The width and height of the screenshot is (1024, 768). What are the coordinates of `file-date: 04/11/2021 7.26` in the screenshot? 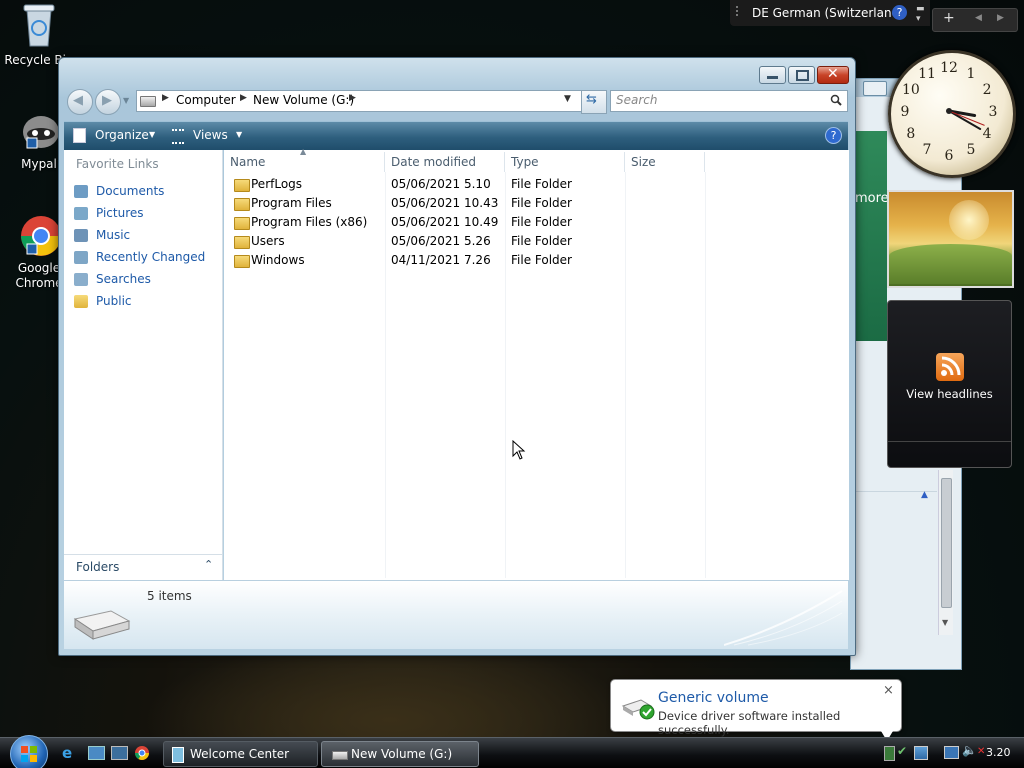 It's located at (441, 260).